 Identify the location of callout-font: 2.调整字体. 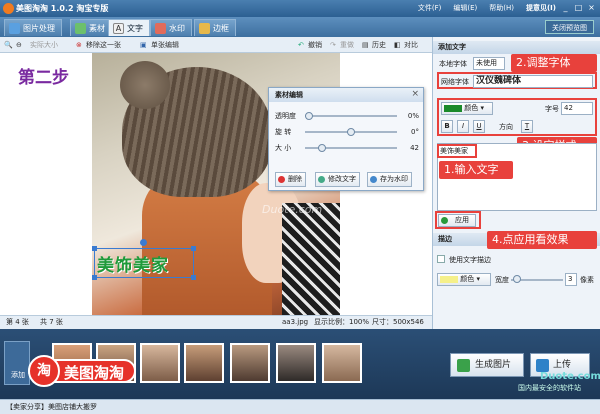
(554, 63).